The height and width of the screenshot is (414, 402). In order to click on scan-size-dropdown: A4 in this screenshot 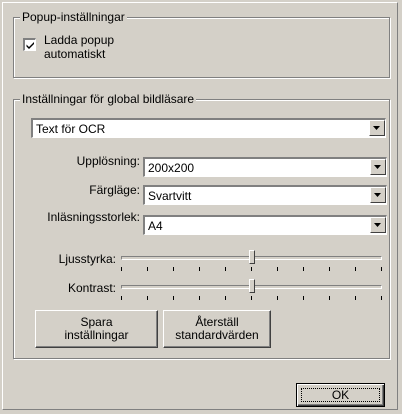, I will do `click(265, 225)`.